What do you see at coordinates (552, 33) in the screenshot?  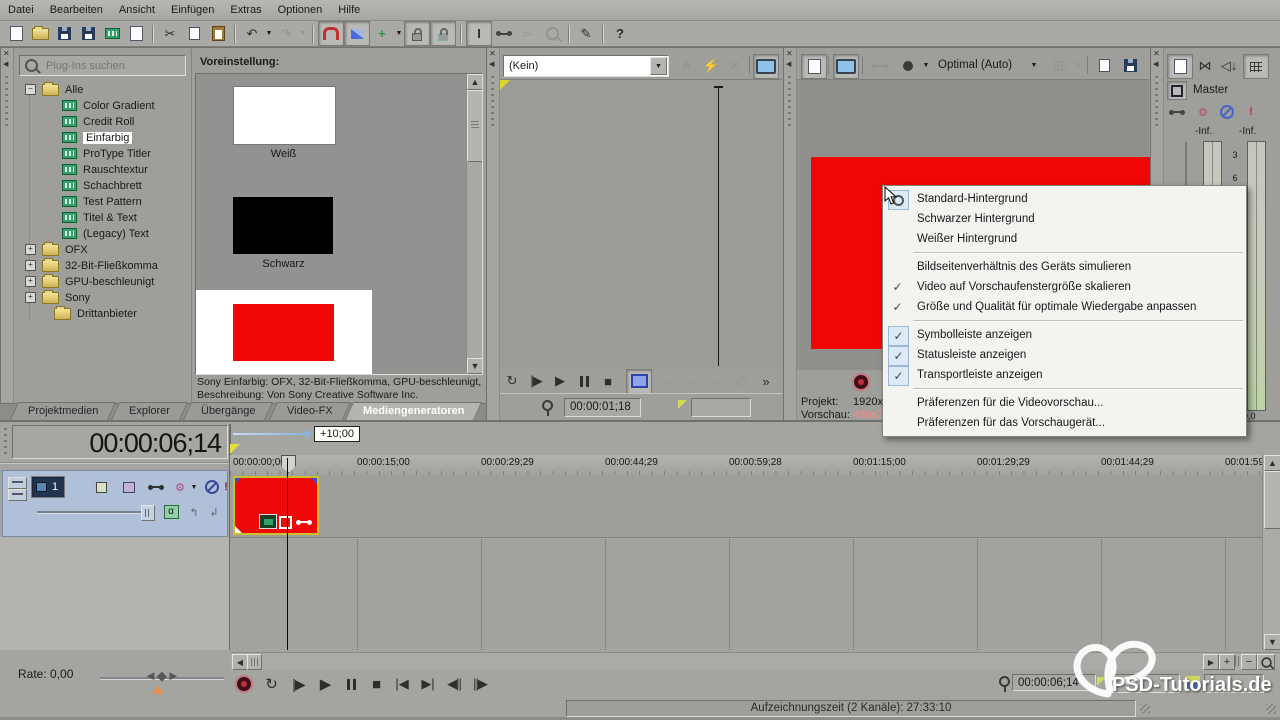 I see `zoom-edit-tool-button` at bounding box center [552, 33].